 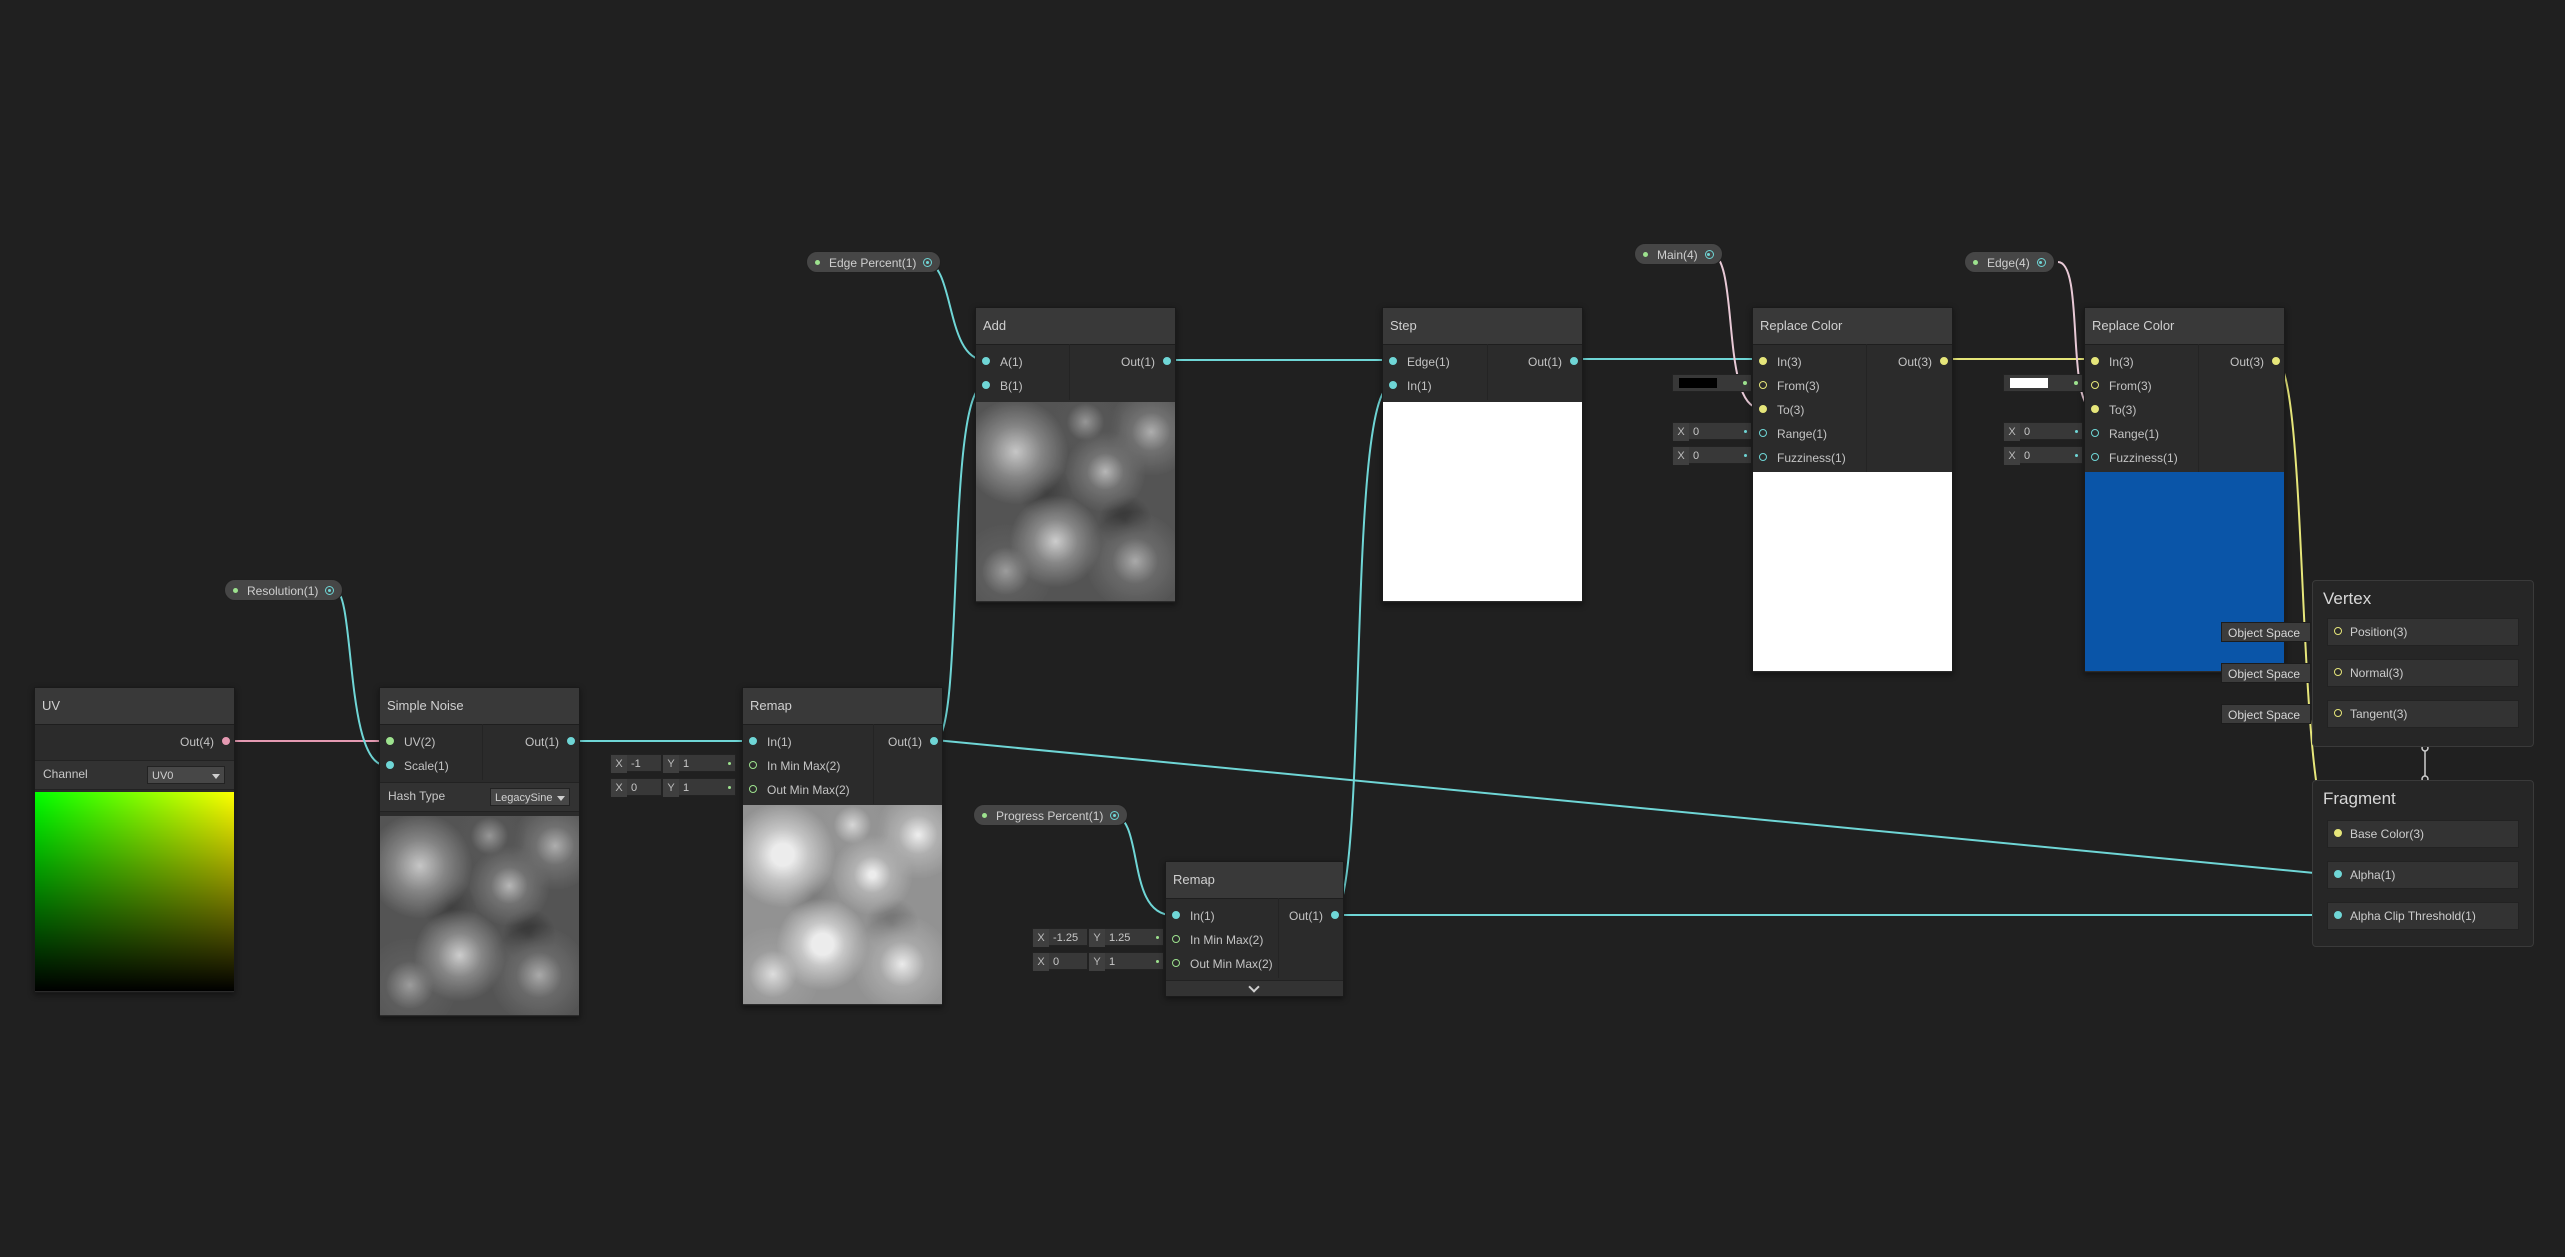 I want to click on input-port-in: In(1), so click(x=1407, y=386).